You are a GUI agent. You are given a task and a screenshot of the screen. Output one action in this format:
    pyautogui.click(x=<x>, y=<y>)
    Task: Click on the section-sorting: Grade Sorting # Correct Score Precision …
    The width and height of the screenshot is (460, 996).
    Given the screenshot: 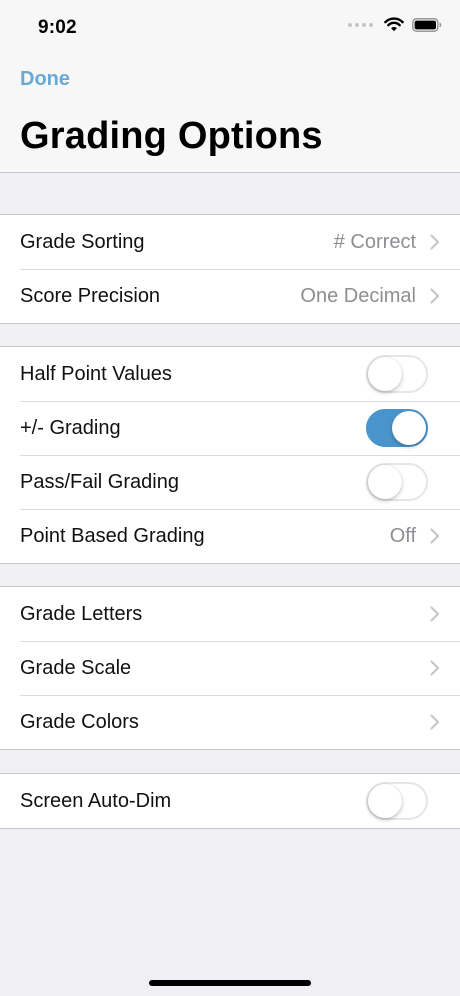 What is the action you would take?
    pyautogui.click(x=230, y=269)
    